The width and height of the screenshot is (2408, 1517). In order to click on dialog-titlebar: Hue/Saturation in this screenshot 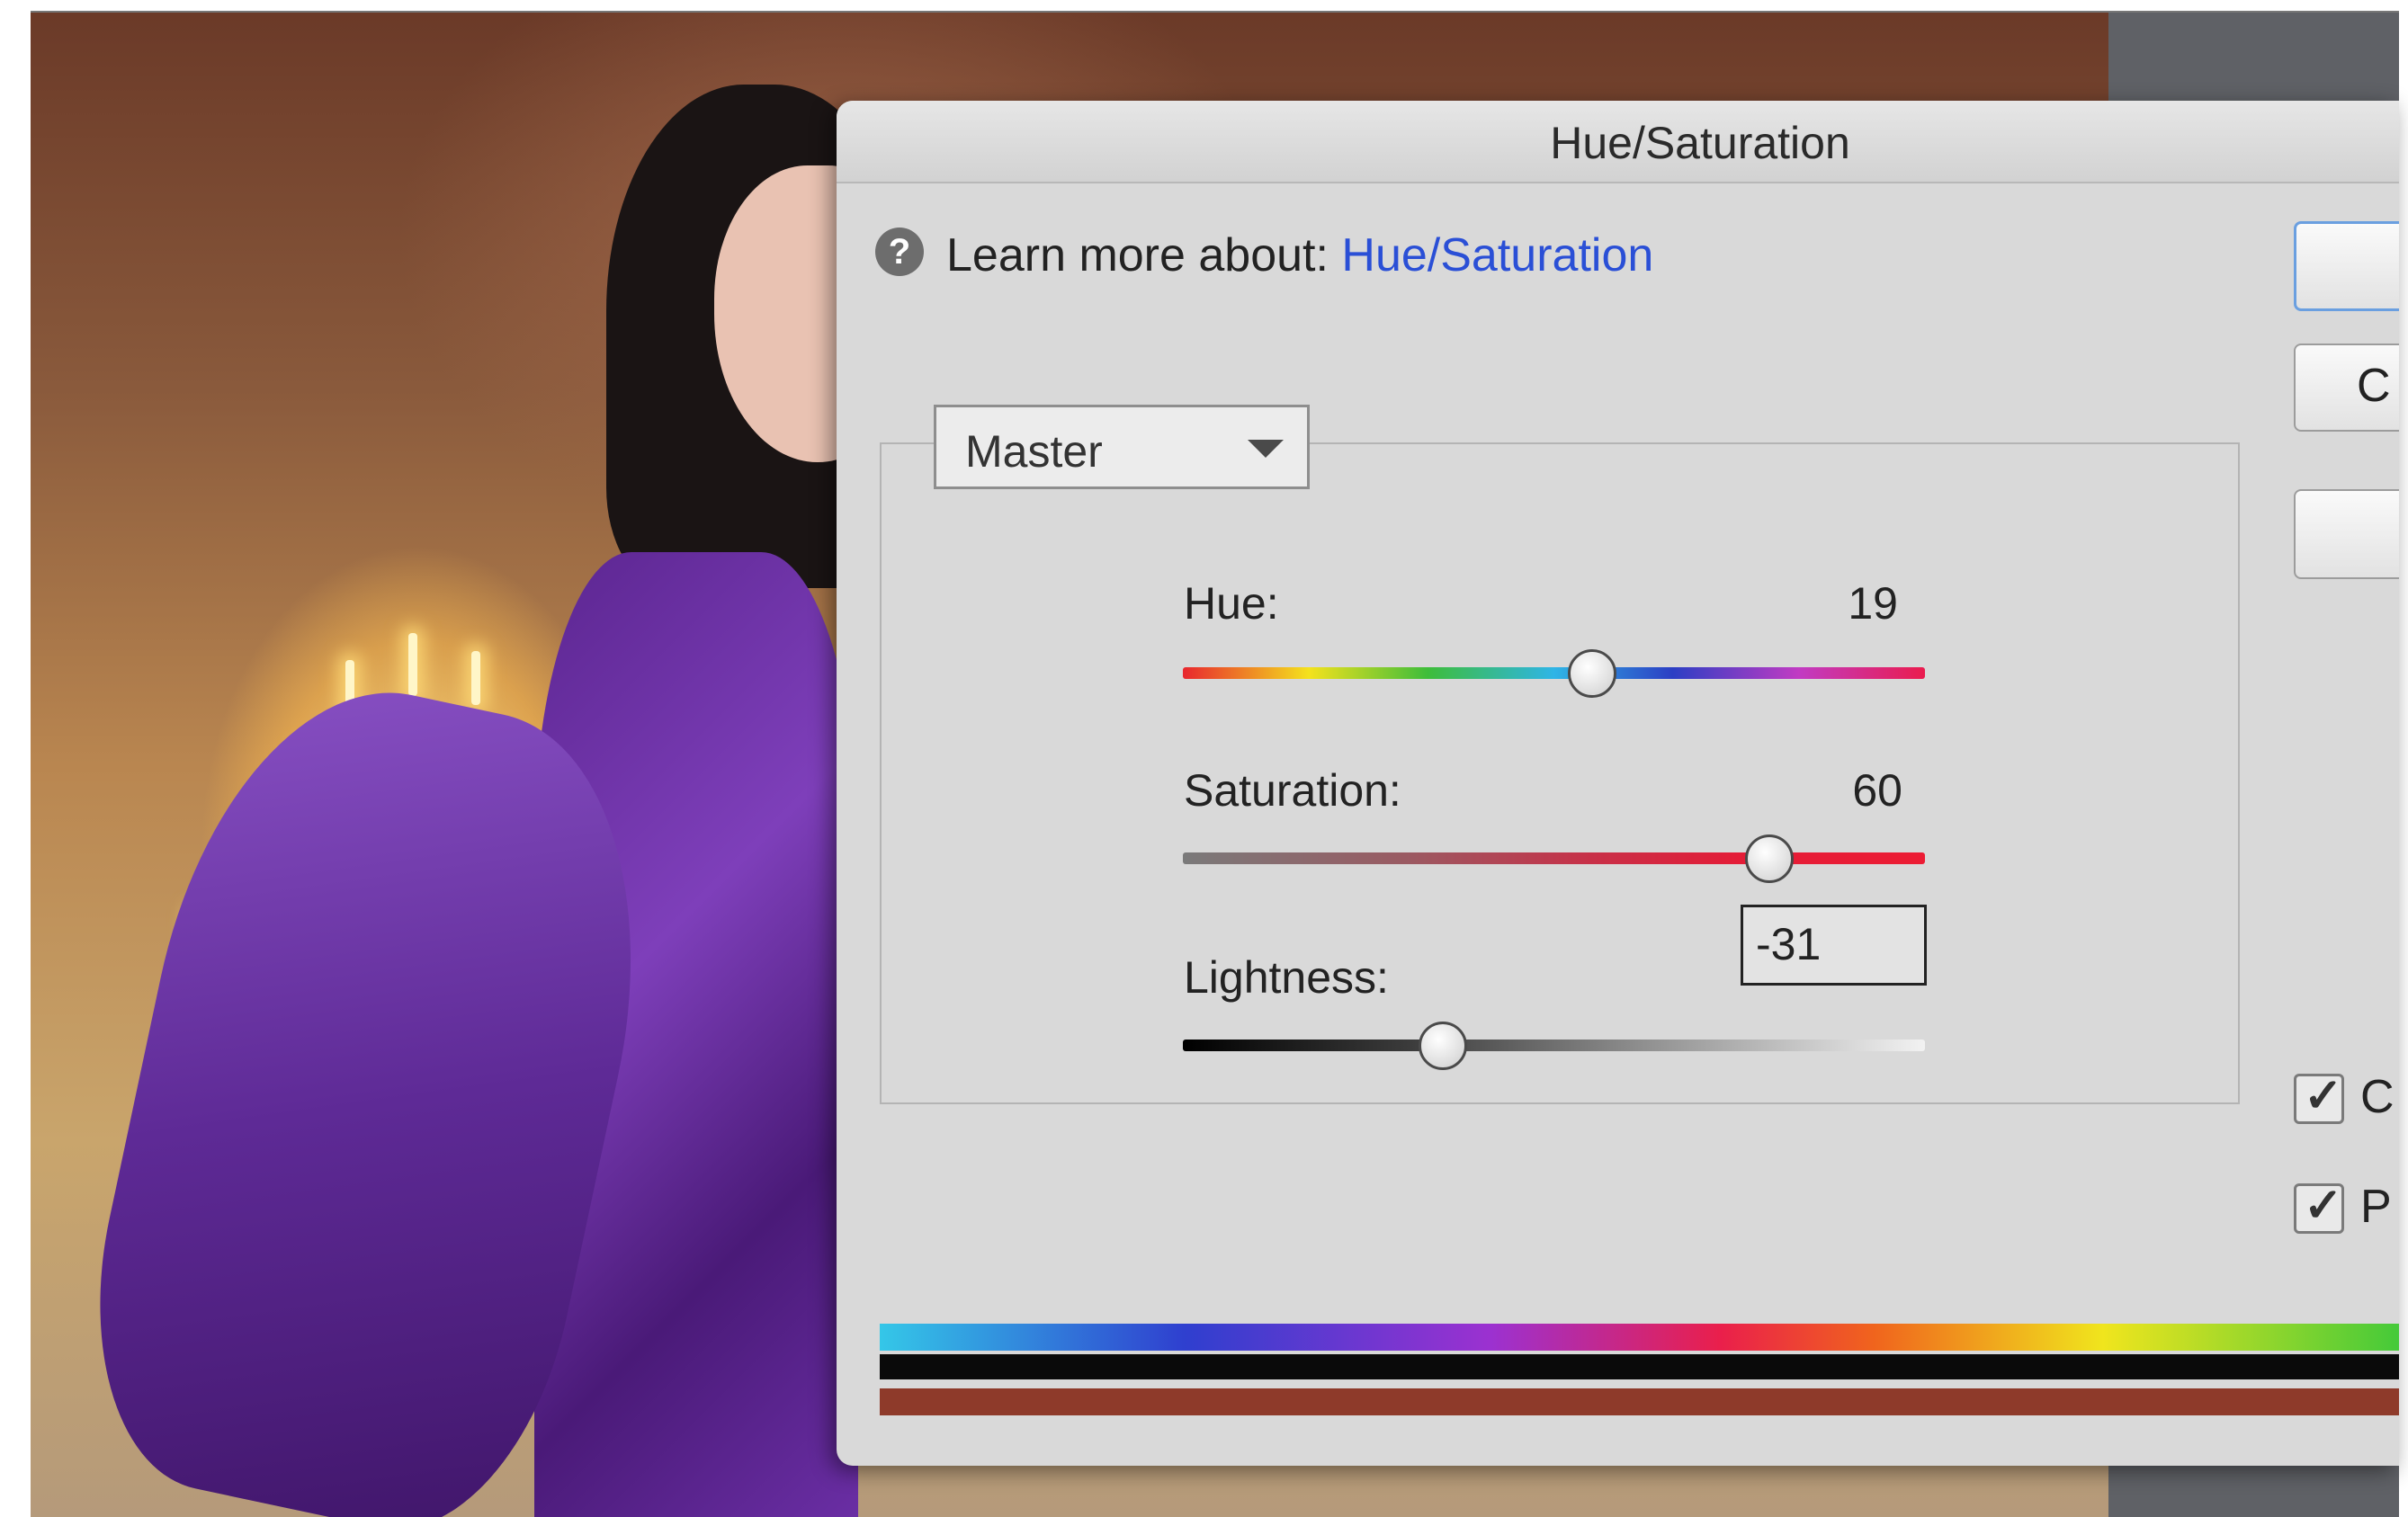, I will do `click(1618, 142)`.